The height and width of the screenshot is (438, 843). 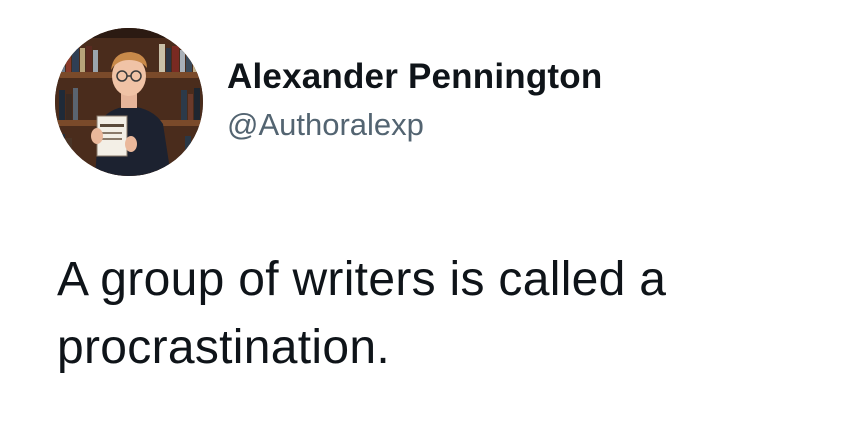 I want to click on avatar, so click(x=129, y=102).